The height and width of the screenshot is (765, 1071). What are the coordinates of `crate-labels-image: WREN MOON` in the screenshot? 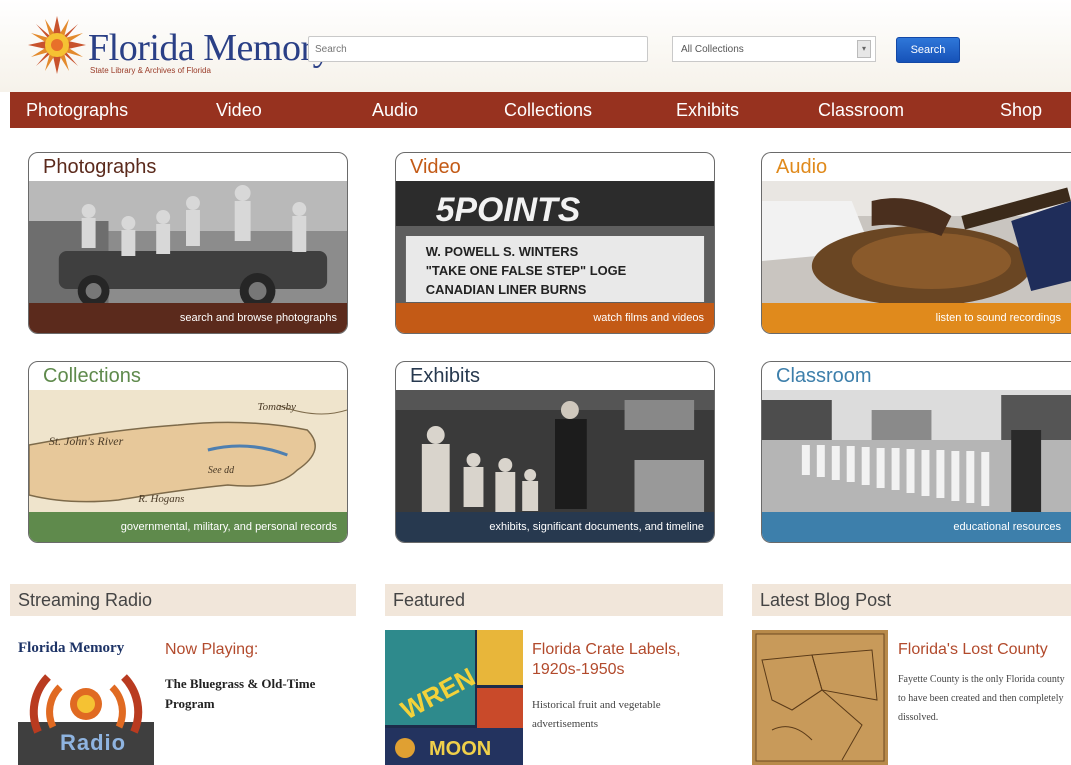 It's located at (454, 697).